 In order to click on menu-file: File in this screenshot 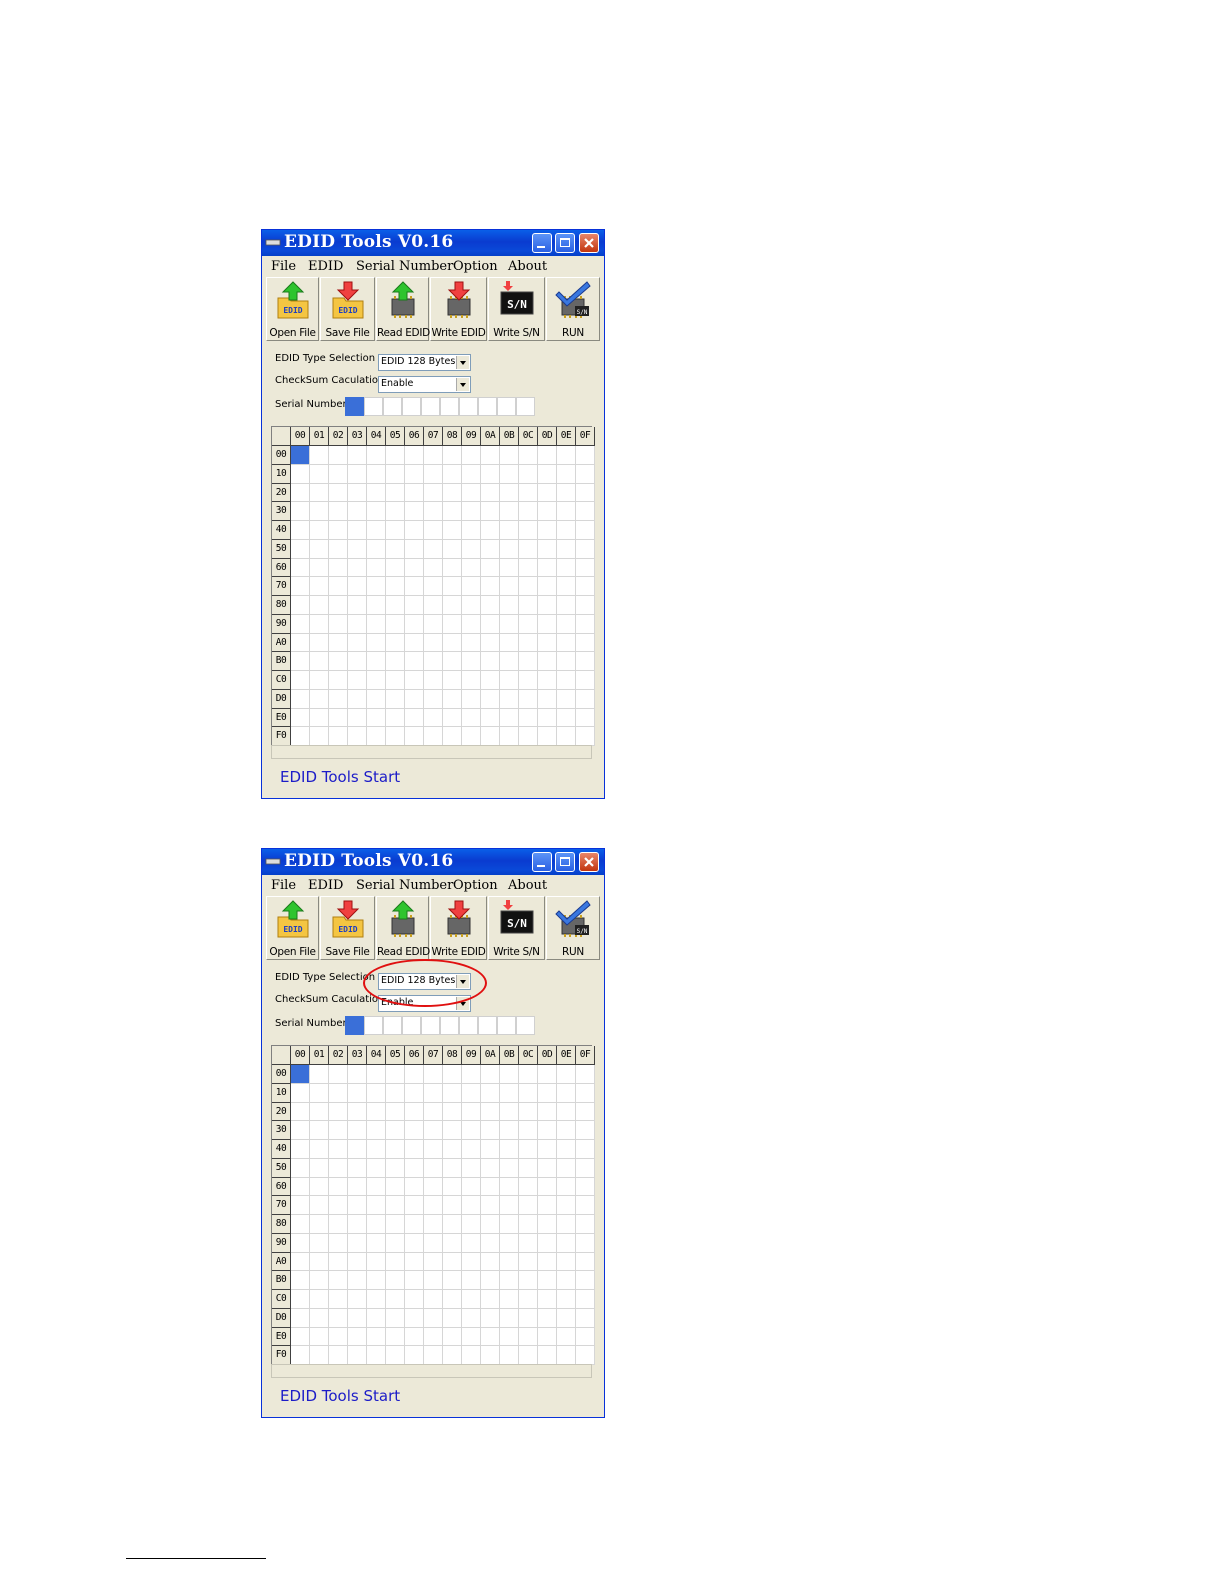, I will do `click(283, 266)`.